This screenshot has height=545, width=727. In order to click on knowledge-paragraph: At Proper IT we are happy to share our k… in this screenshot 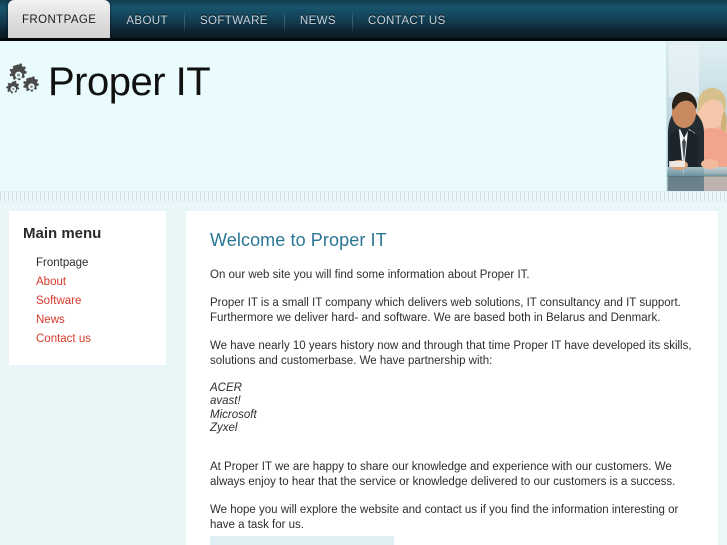, I will do `click(443, 474)`.